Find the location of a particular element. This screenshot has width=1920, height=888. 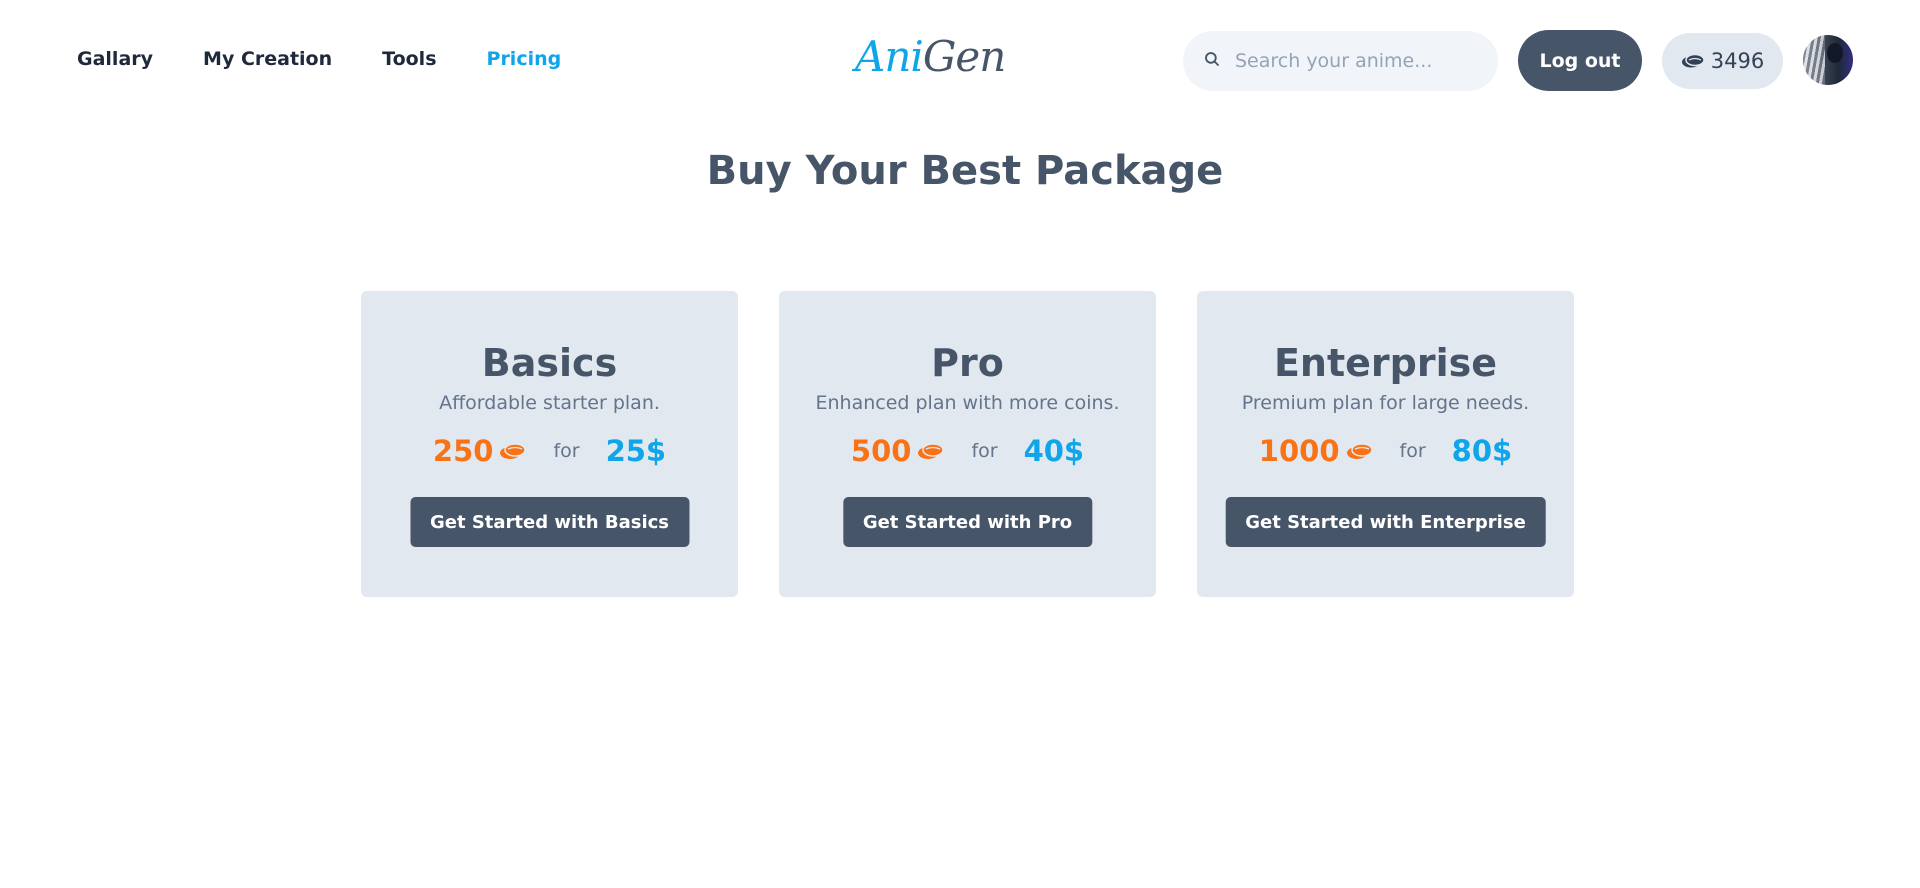

avatar-figure is located at coordinates (1835, 53).